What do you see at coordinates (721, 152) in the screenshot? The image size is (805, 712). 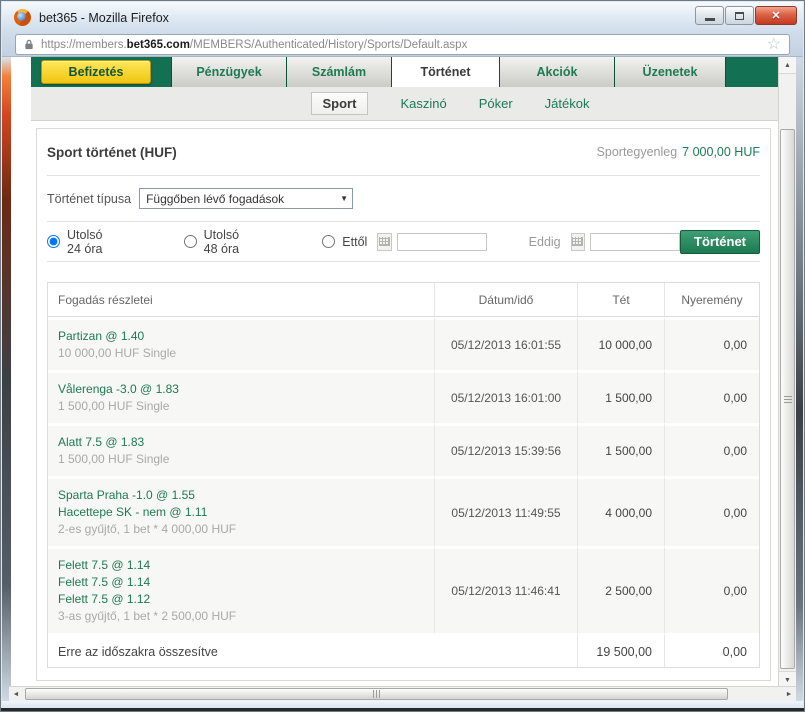 I see `balance-value: 7 000,00 HUF` at bounding box center [721, 152].